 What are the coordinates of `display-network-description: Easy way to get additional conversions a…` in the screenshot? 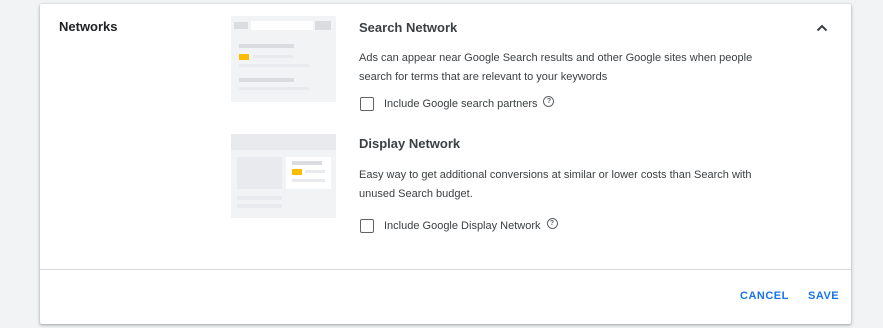 It's located at (555, 184).